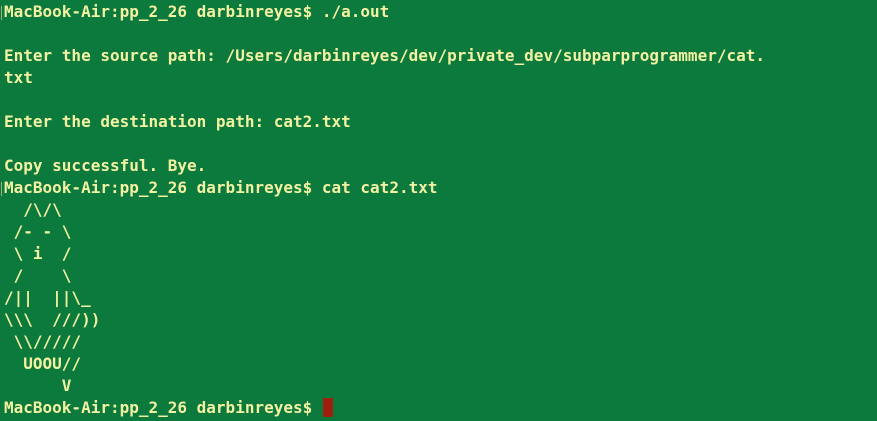 The height and width of the screenshot is (421, 877). What do you see at coordinates (440, 408) in the screenshot?
I see `current-prompt-line: MacBook-Air:pp_2_26 darbinreyes$` at bounding box center [440, 408].